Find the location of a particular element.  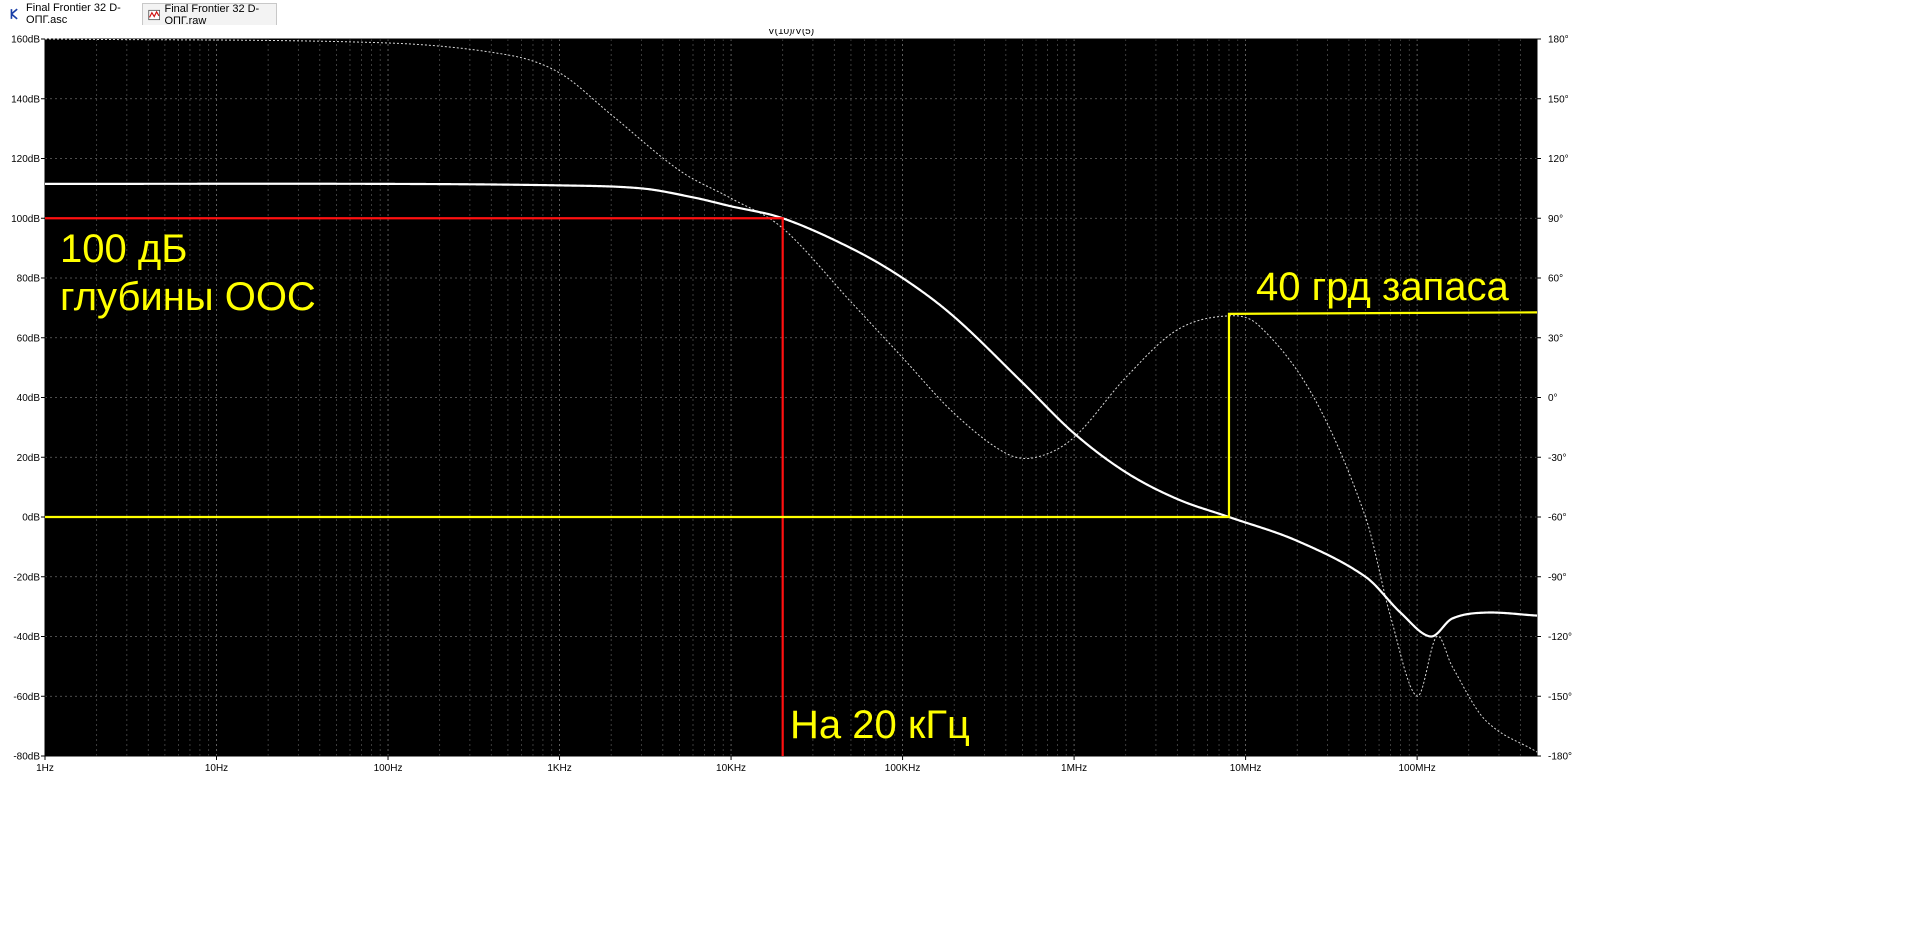

tab-schematic-file: Final Frontier 32 D-ОПГ.asc is located at coordinates (73, 14).